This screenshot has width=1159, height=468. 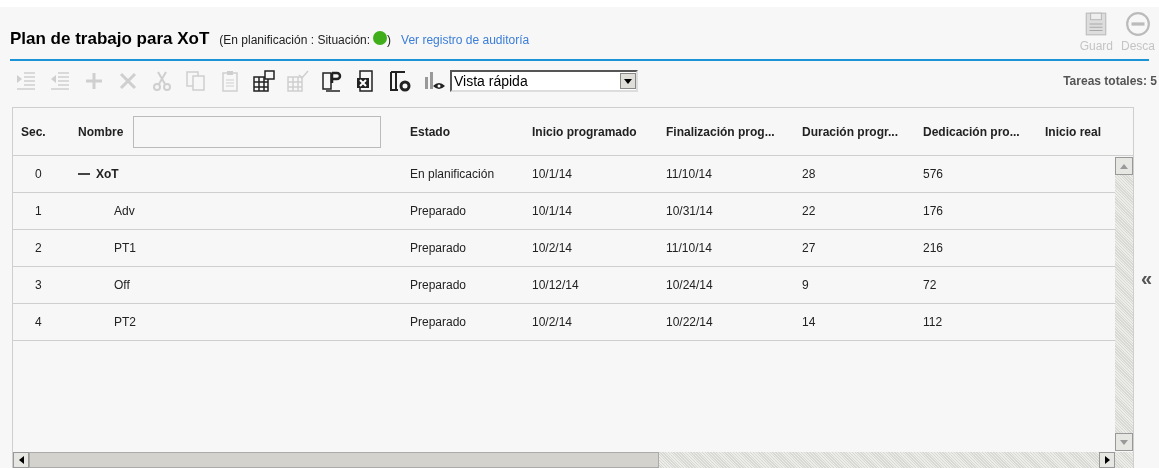 What do you see at coordinates (389, 40) in the screenshot?
I see `status-text: )` at bounding box center [389, 40].